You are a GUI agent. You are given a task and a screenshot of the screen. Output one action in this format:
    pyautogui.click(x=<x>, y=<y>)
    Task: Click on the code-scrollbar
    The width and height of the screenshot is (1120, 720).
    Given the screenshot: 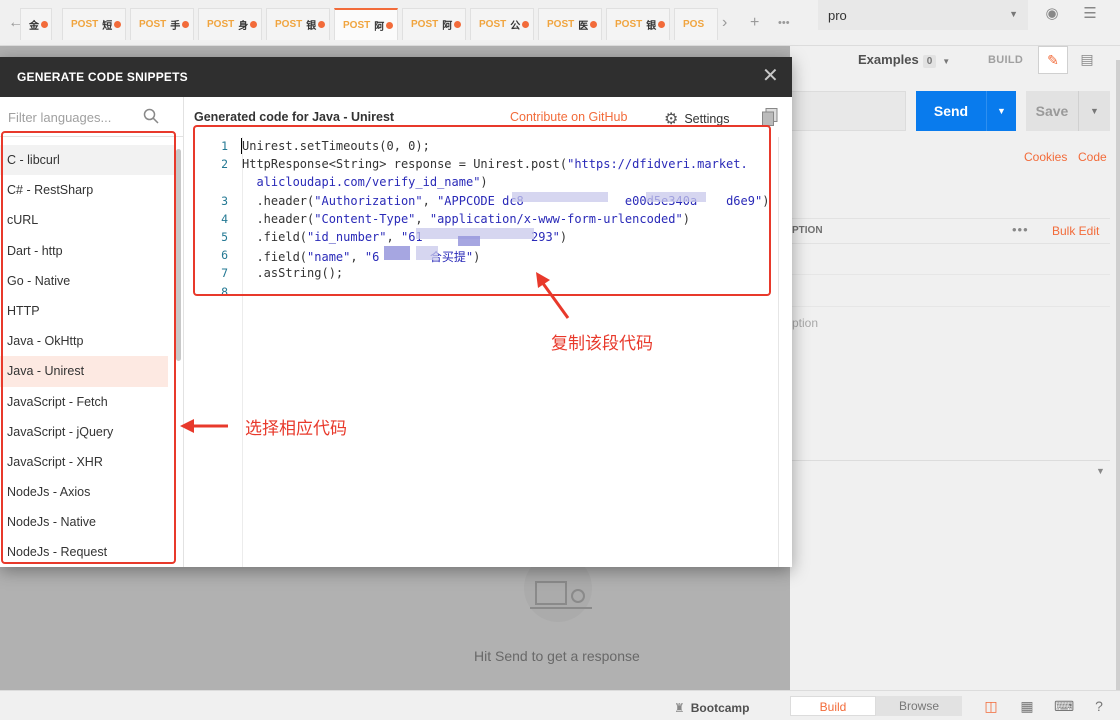 What is the action you would take?
    pyautogui.click(x=778, y=352)
    